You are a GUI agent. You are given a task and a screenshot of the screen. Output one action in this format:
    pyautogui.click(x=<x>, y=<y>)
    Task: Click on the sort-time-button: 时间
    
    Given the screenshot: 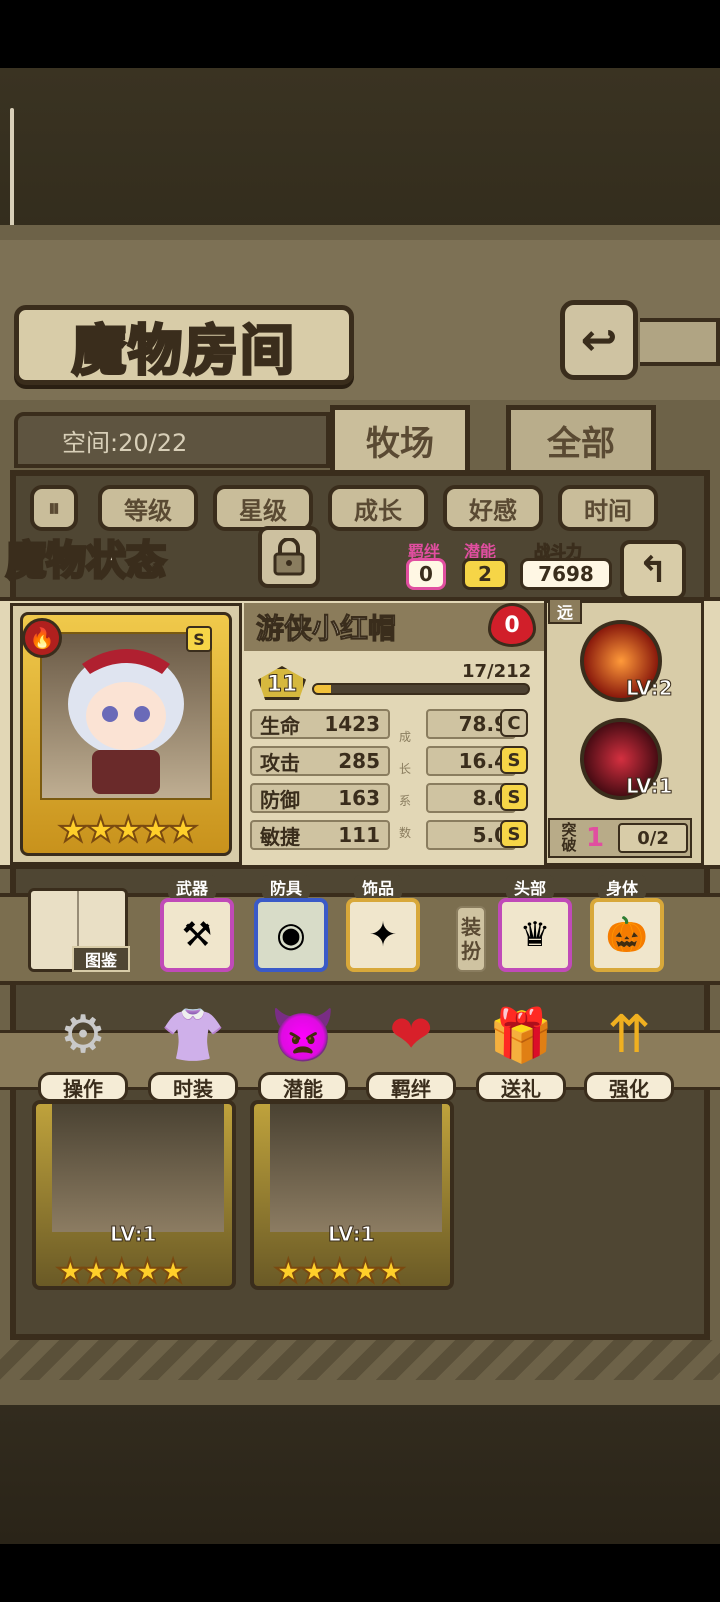 What is the action you would take?
    pyautogui.click(x=608, y=508)
    